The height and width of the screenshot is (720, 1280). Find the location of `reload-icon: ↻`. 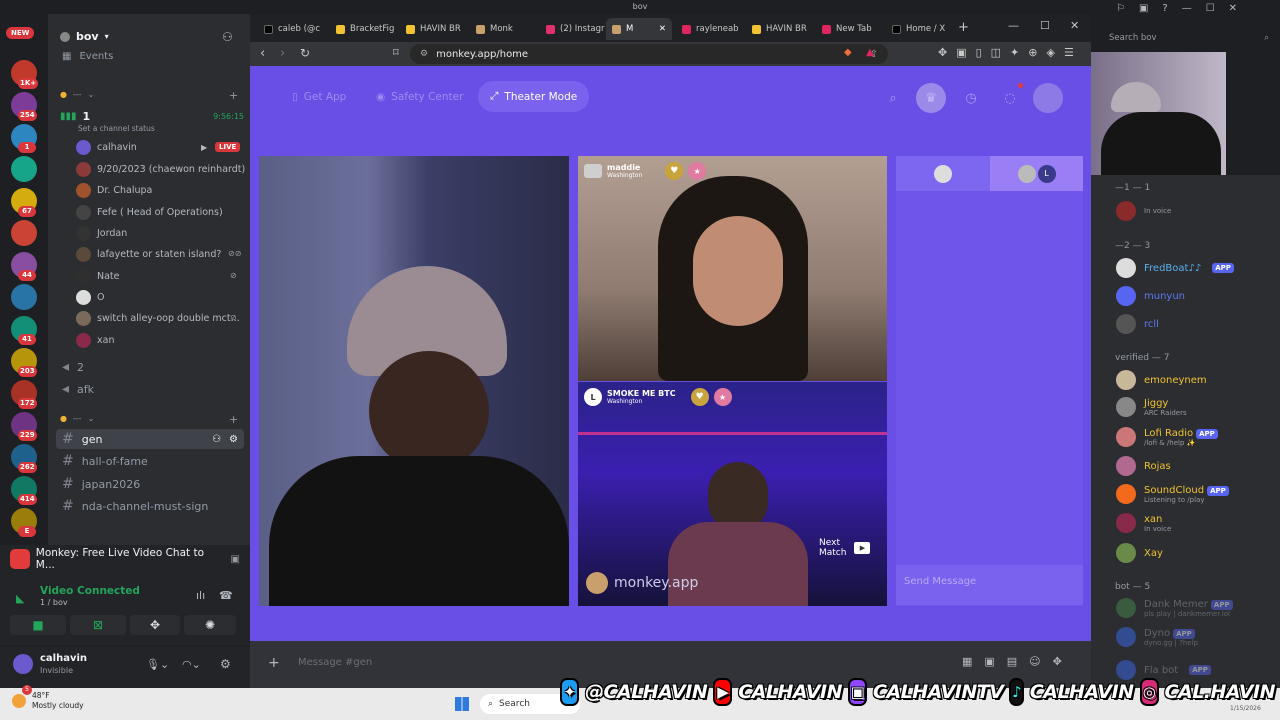

reload-icon: ↻ is located at coordinates (305, 53).